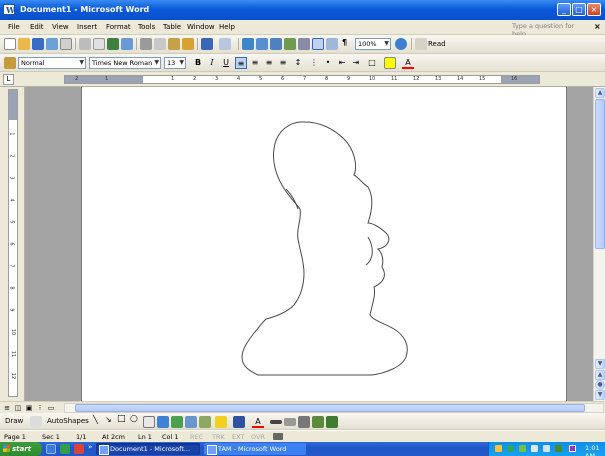  I want to click on vertical-scrollbar: ▲ ▼ ▲ ● ▼, so click(599, 244).